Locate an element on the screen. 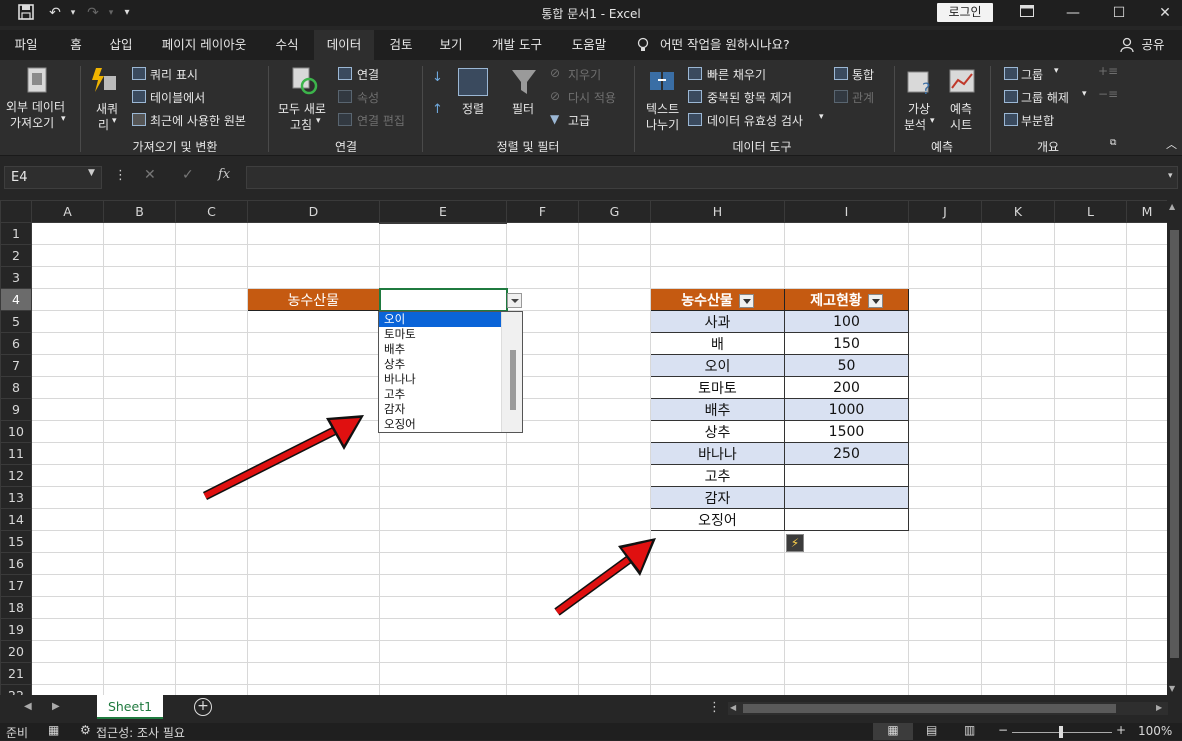  cell-A3 is located at coordinates (67, 277).